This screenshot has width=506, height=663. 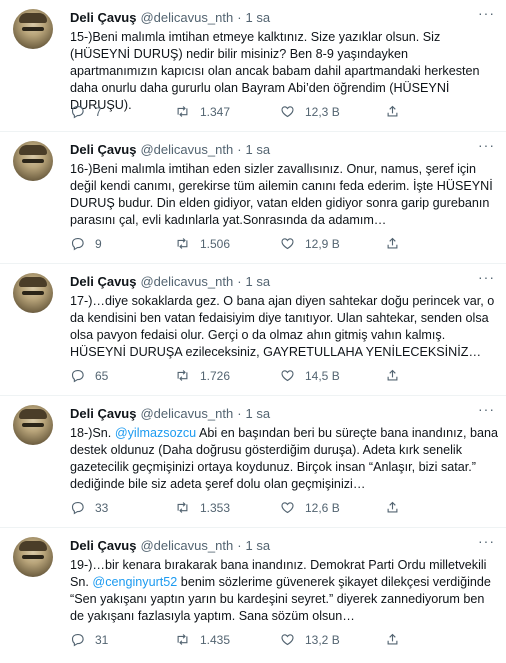 I want to click on reply-count: 65, so click(x=102, y=375).